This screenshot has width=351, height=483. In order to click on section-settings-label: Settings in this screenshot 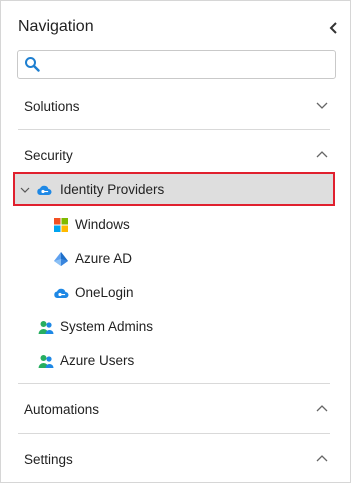, I will do `click(48, 459)`.